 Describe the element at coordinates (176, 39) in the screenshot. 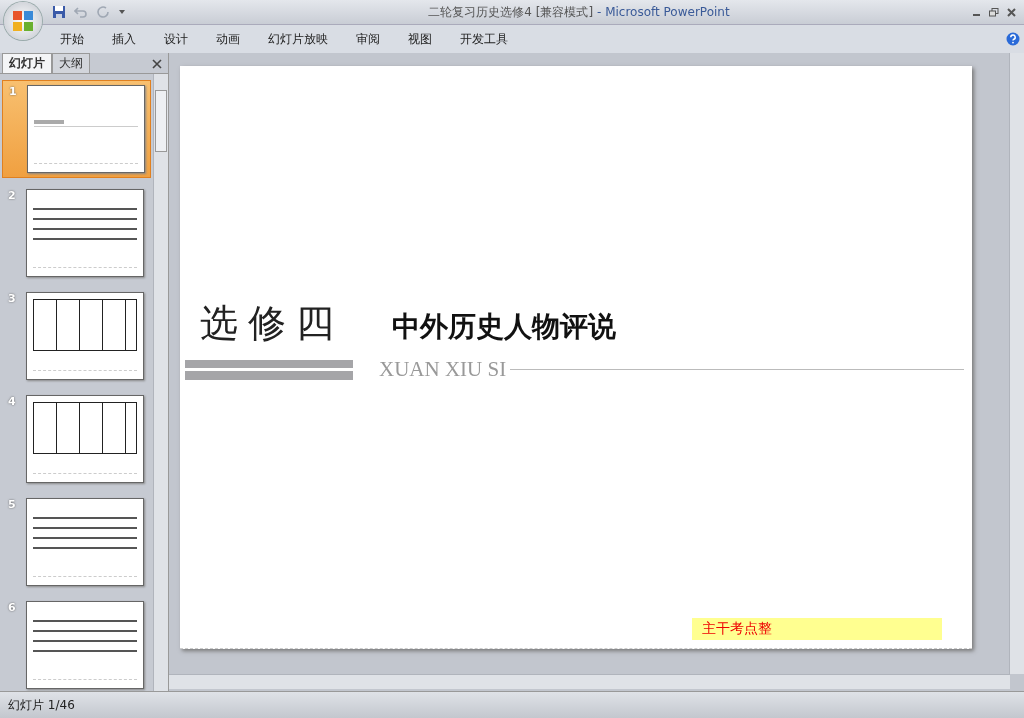

I see `ribbon-tab: 设计` at that location.